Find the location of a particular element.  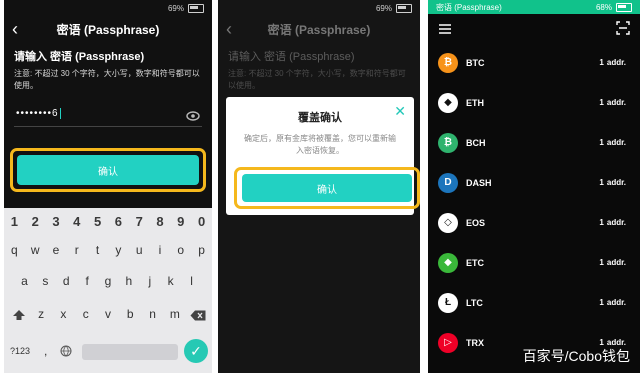

coin-symbol: BTC is located at coordinates (475, 63).